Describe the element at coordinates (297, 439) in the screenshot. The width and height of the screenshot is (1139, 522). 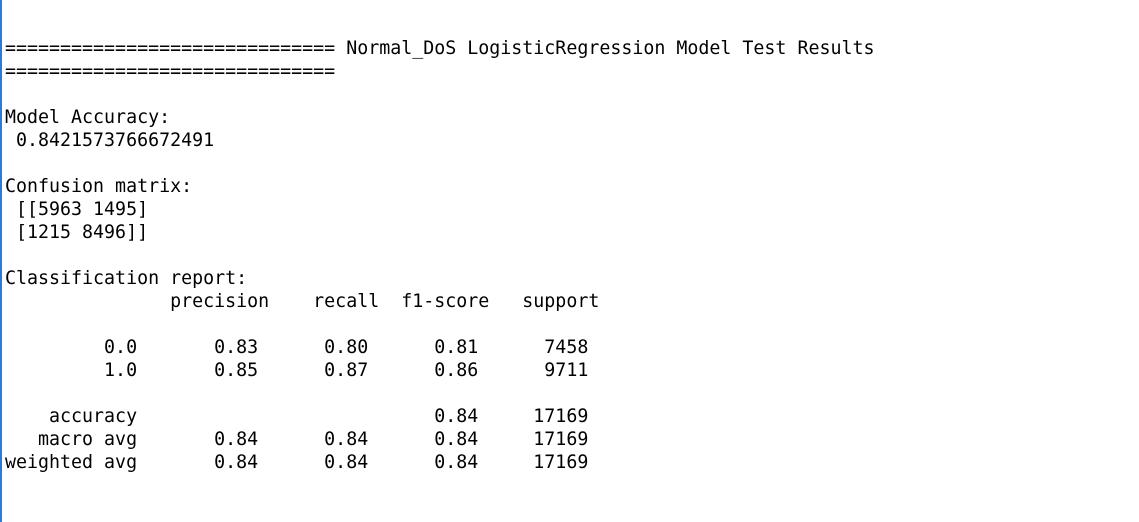
I see `report-row-macro-avg: macro avg 0.84 0.84 0.84 17169` at that location.